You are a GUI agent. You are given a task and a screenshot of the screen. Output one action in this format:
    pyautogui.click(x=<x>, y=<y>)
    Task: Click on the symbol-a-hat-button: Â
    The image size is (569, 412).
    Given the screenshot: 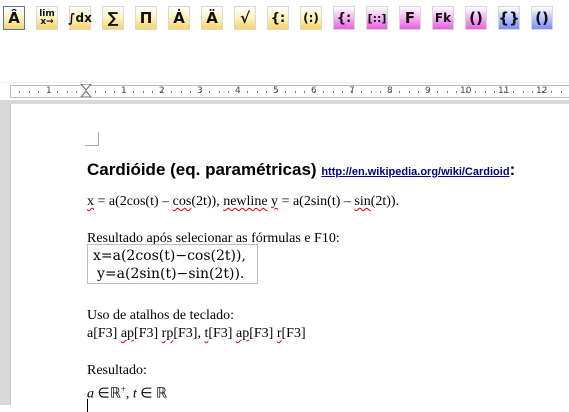 What is the action you would take?
    pyautogui.click(x=14, y=18)
    